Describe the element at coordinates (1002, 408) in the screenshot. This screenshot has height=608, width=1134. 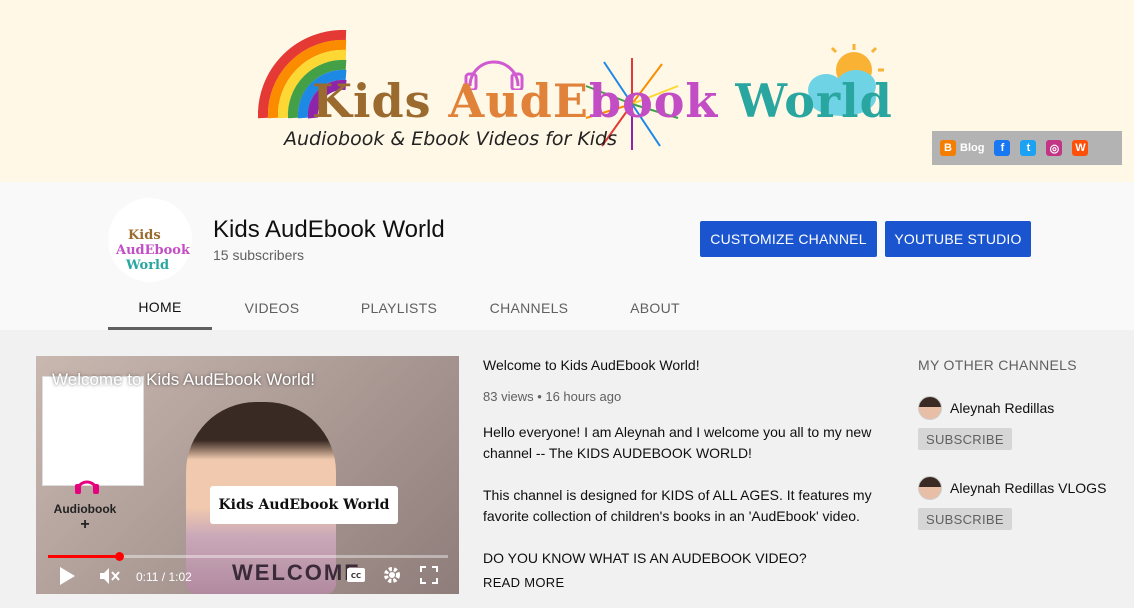
I see `other-channel-name: Aleynah Redillas` at that location.